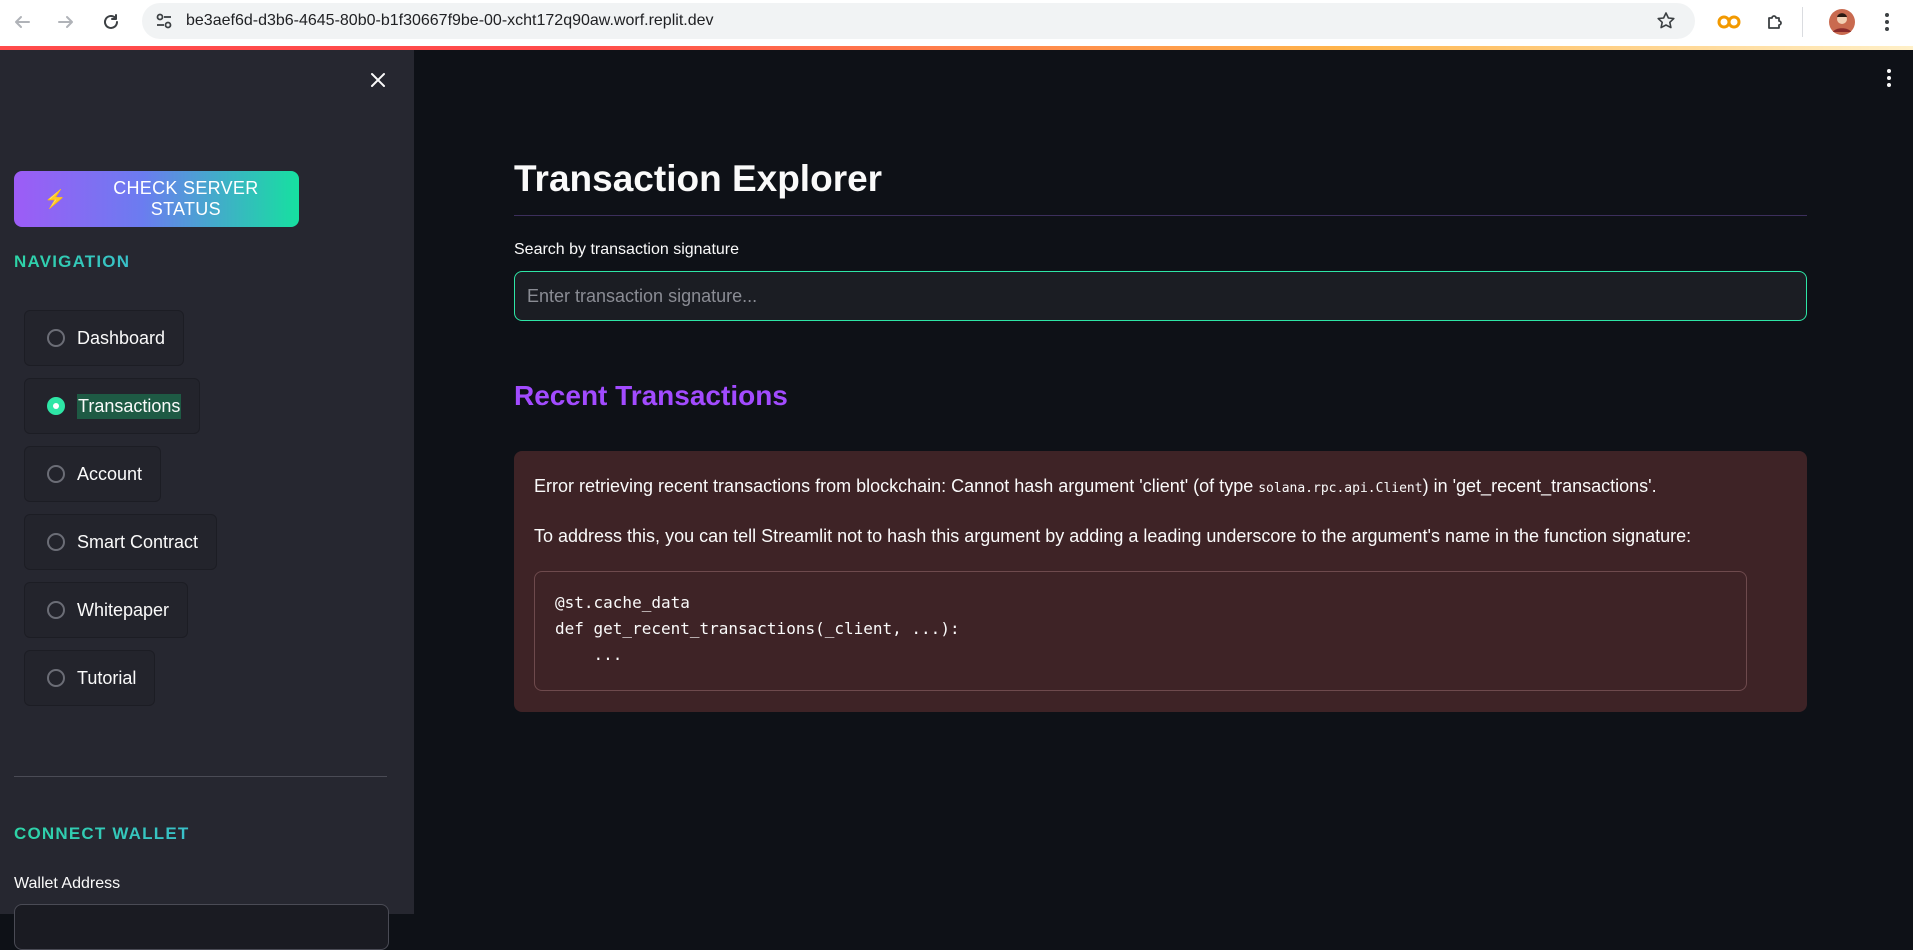 The image size is (1913, 950). I want to click on browser-menu-icon, so click(1887, 22).